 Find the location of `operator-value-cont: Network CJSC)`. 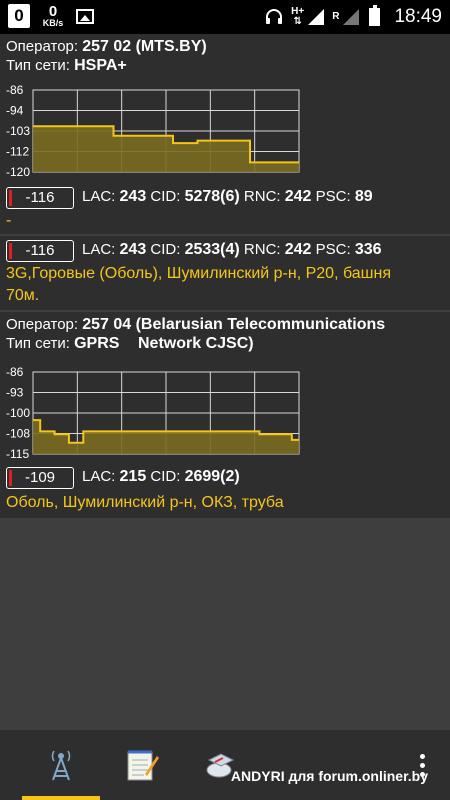

operator-value-cont: Network CJSC) is located at coordinates (196, 343).